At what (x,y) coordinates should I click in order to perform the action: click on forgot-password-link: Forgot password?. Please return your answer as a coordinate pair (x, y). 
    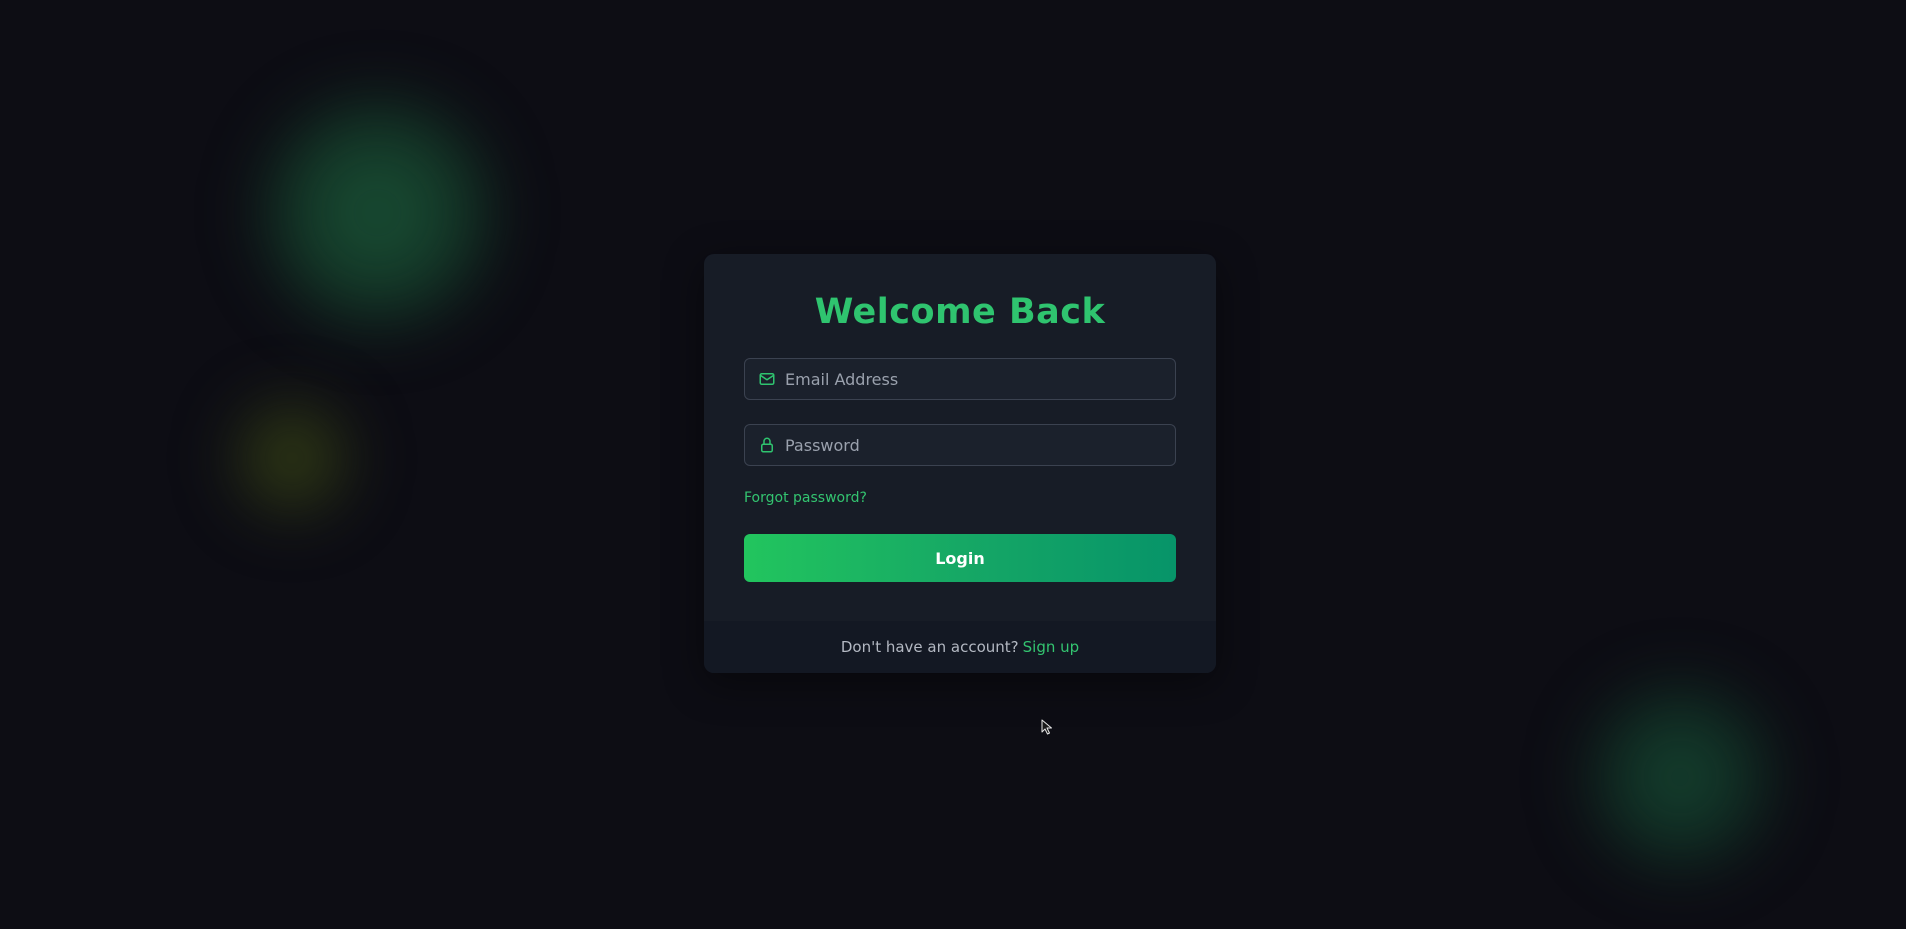
    Looking at the image, I should click on (805, 498).